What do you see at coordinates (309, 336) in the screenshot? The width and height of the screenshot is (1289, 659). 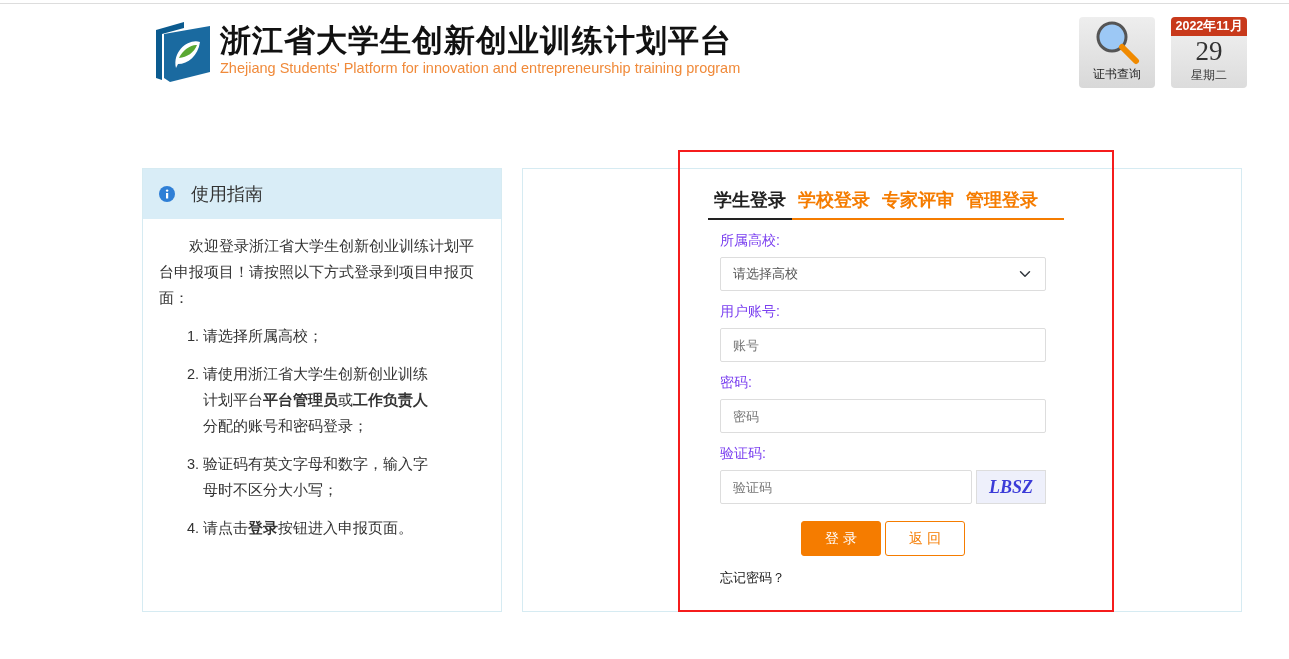 I see `guide-step: 1. 请选择所属高校；` at bounding box center [309, 336].